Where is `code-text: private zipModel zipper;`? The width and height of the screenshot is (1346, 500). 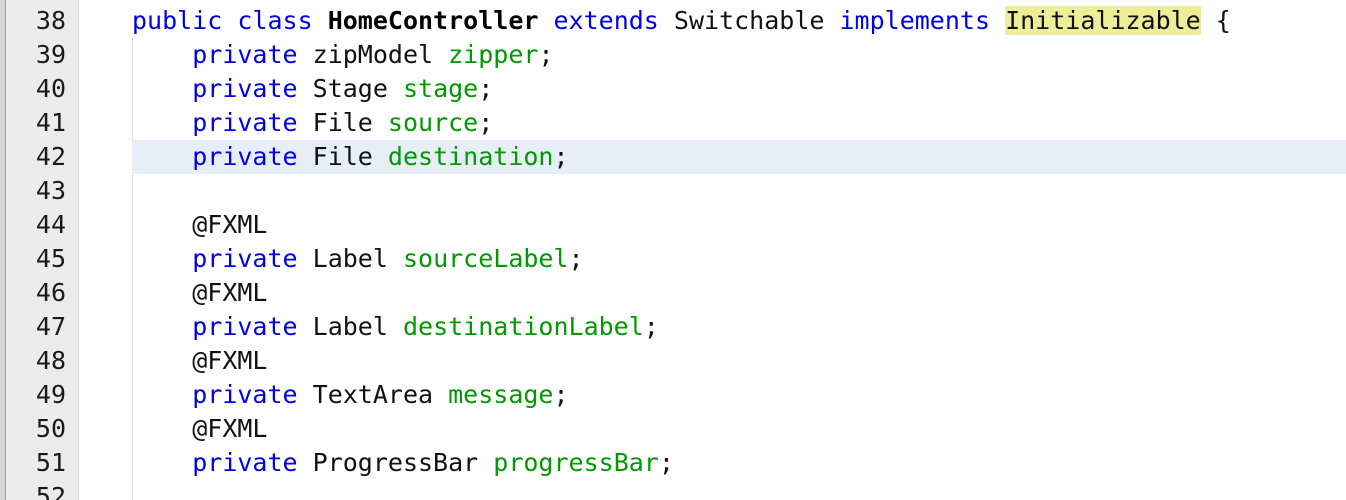 code-text: private zipModel zipper; is located at coordinates (343, 55).